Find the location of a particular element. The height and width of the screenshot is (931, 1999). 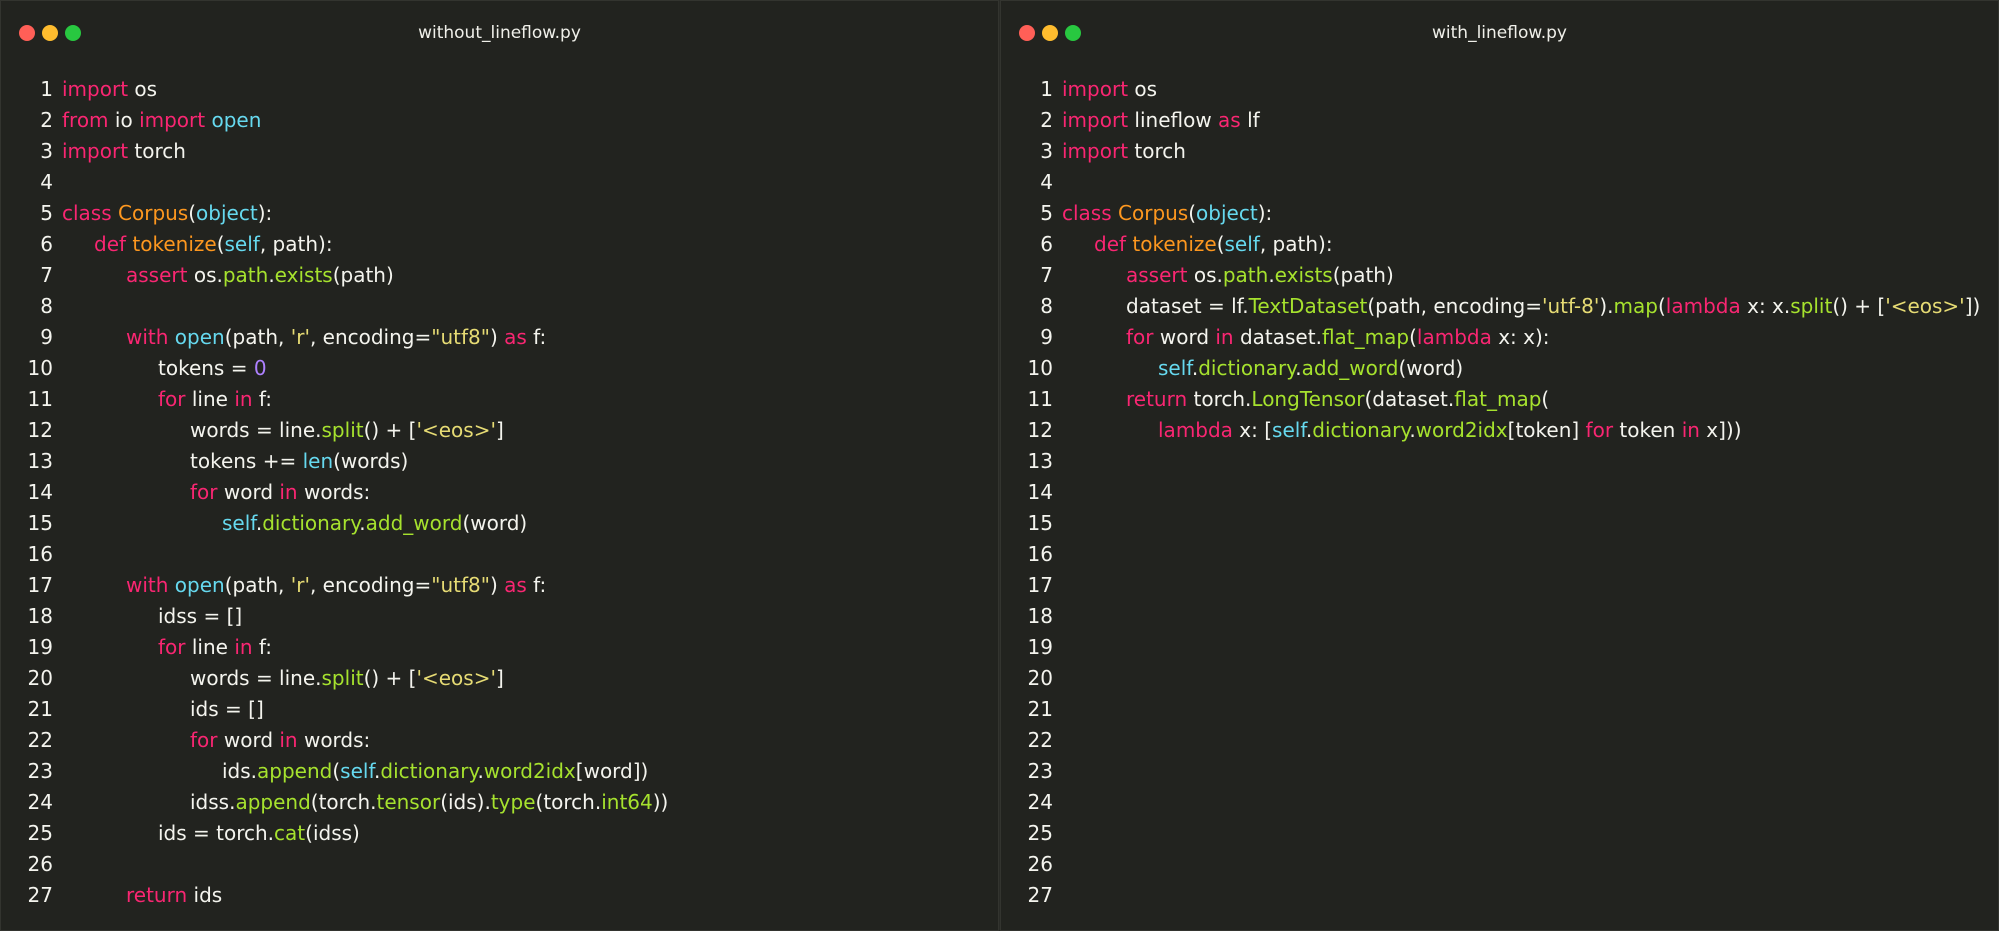

code-token: , path): is located at coordinates (1296, 244).